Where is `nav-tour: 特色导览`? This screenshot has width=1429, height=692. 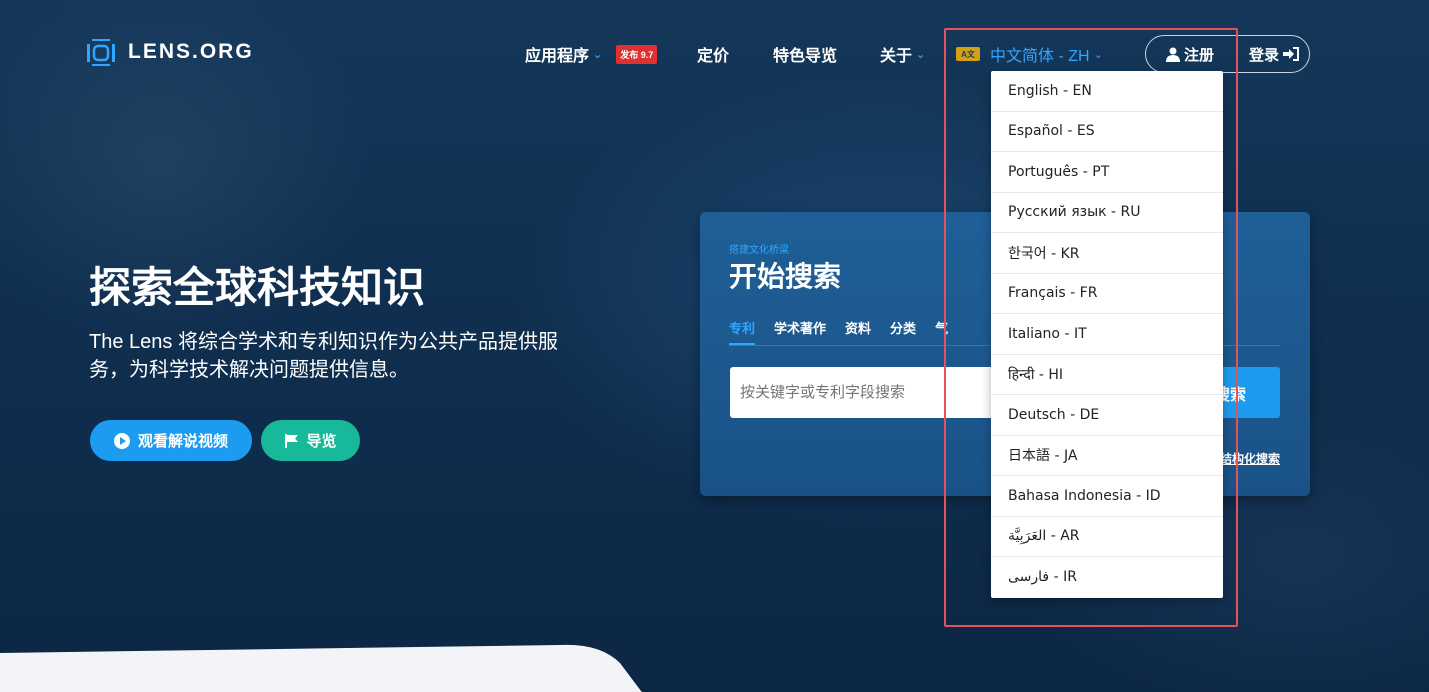
nav-tour: 特色导览 is located at coordinates (805, 54).